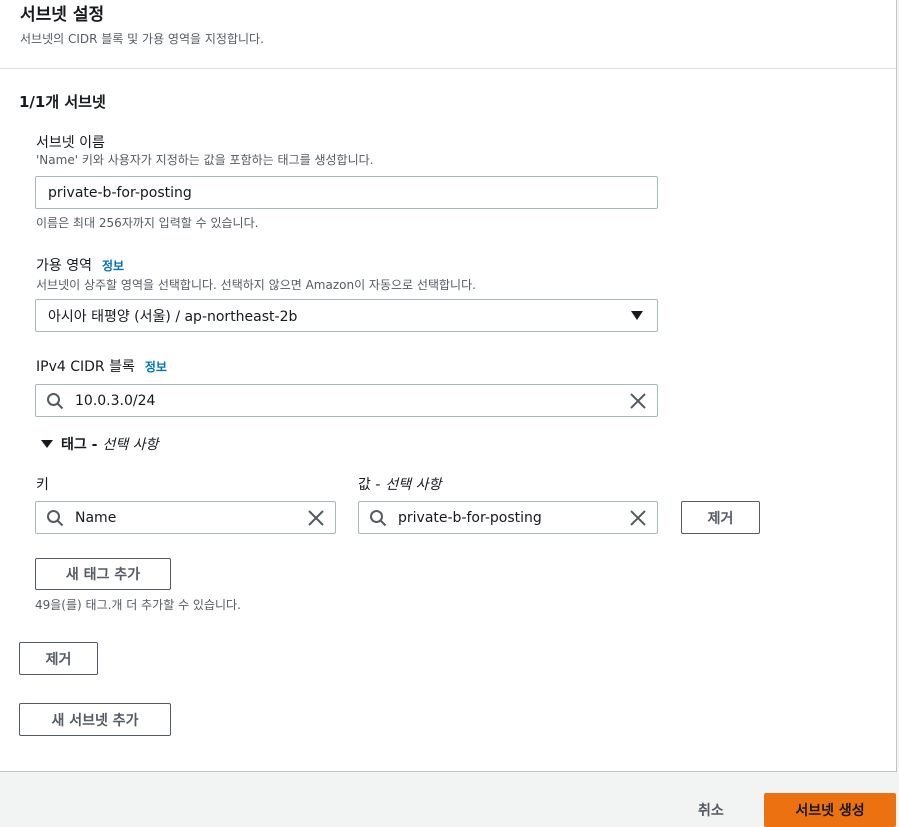  I want to click on section-title: 서브넷 설정, so click(62, 15).